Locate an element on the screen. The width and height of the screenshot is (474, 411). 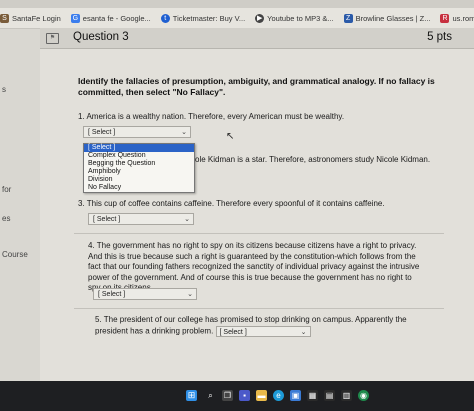
mouse-cursor-icon: ↖ is located at coordinates (230, 136).